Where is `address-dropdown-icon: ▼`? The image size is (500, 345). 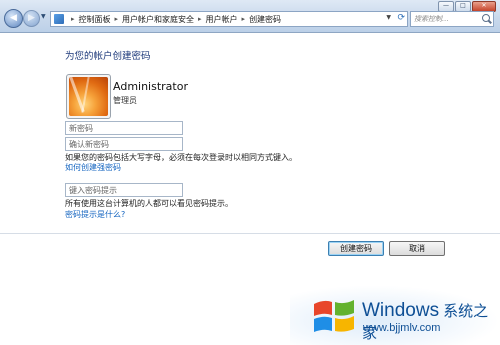 address-dropdown-icon: ▼ is located at coordinates (388, 17).